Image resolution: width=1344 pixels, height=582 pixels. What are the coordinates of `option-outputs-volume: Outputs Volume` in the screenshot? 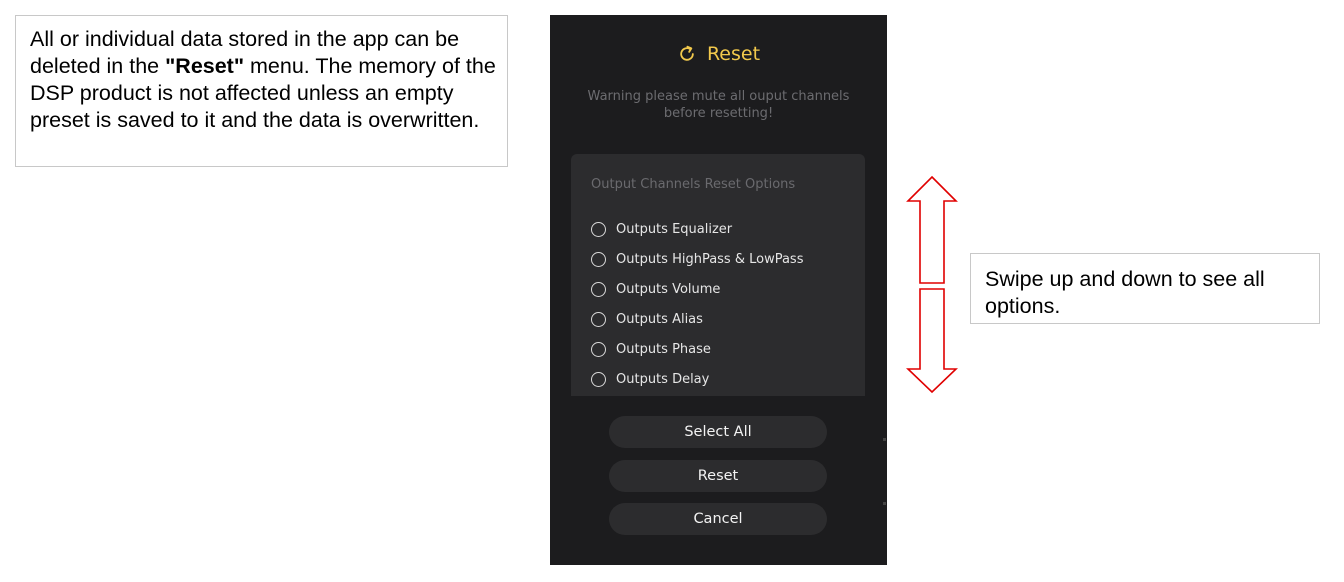 It's located at (721, 289).